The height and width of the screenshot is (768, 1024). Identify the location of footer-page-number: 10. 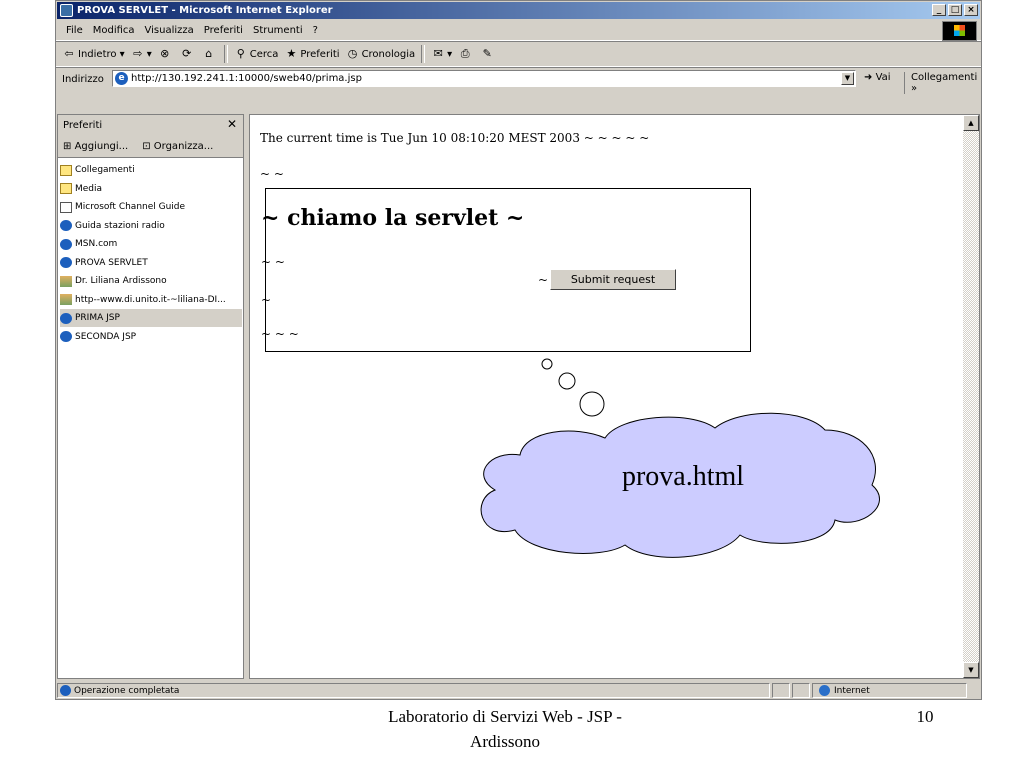
(925, 716).